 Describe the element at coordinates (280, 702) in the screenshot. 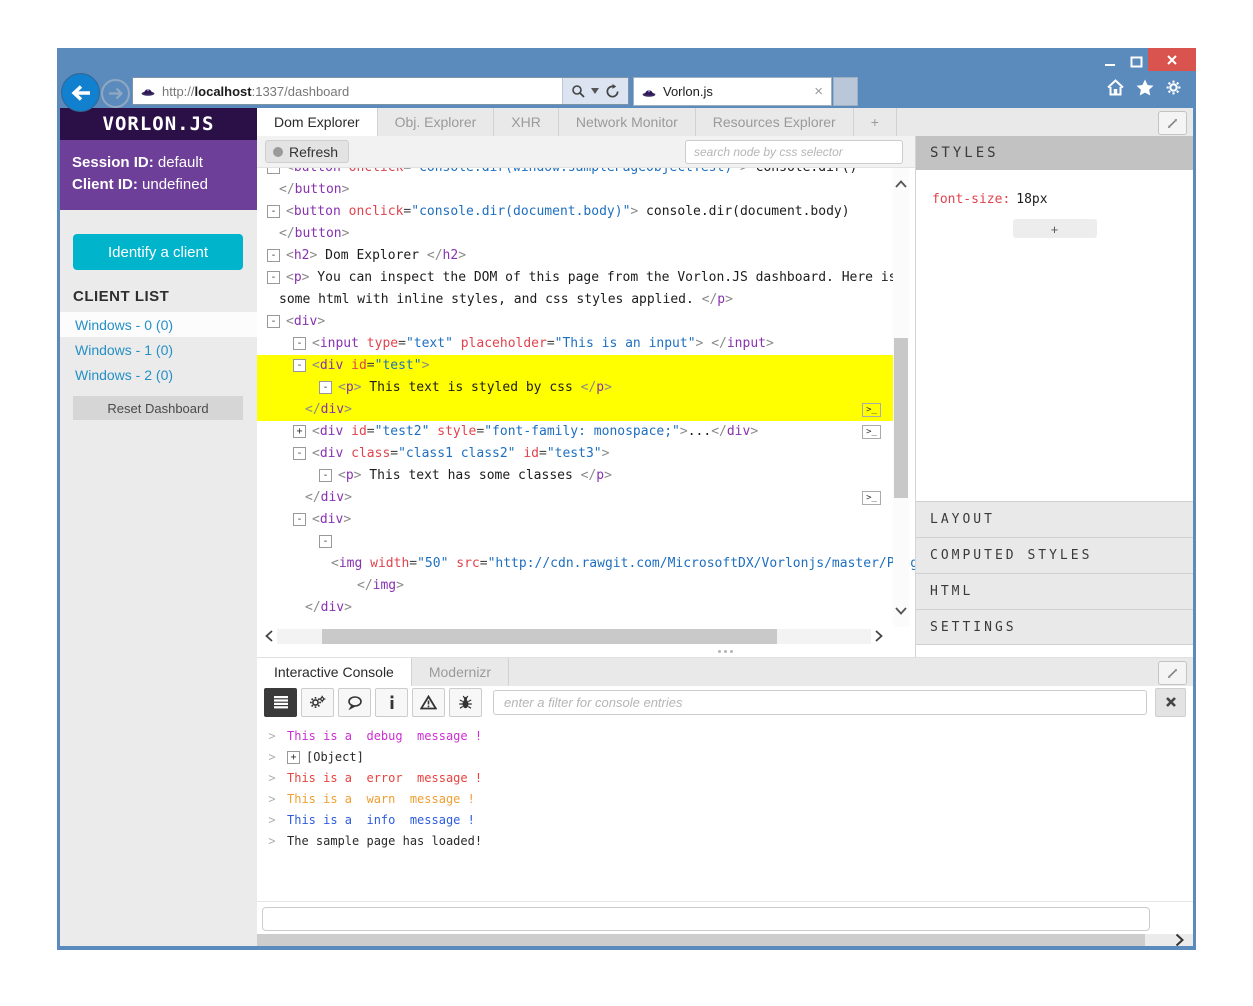

I see `filter-all-button` at that location.